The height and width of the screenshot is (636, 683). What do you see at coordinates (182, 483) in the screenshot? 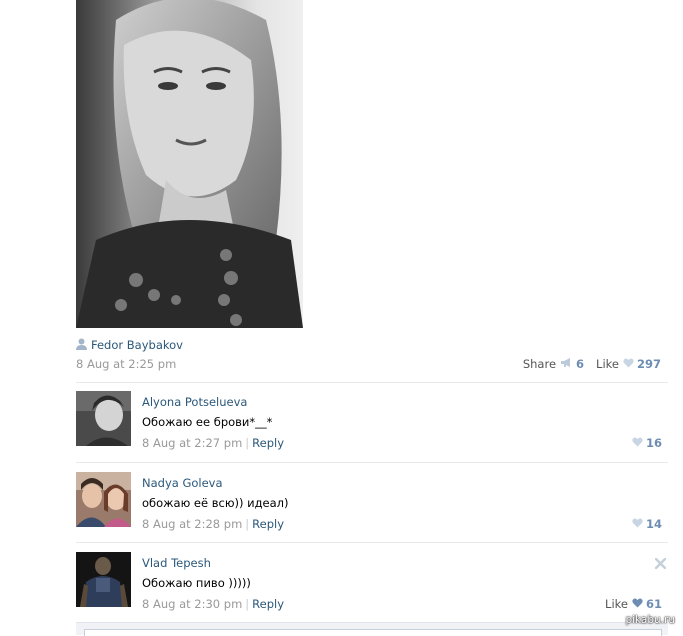
I see `comment-author: Nadya Goleva` at bounding box center [182, 483].